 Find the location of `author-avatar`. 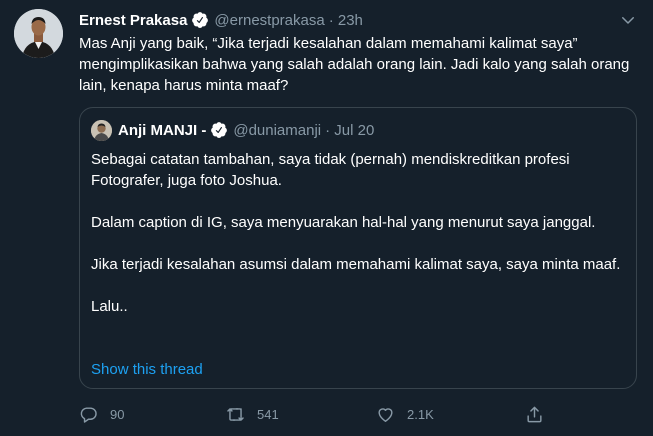

author-avatar is located at coordinates (38, 33).